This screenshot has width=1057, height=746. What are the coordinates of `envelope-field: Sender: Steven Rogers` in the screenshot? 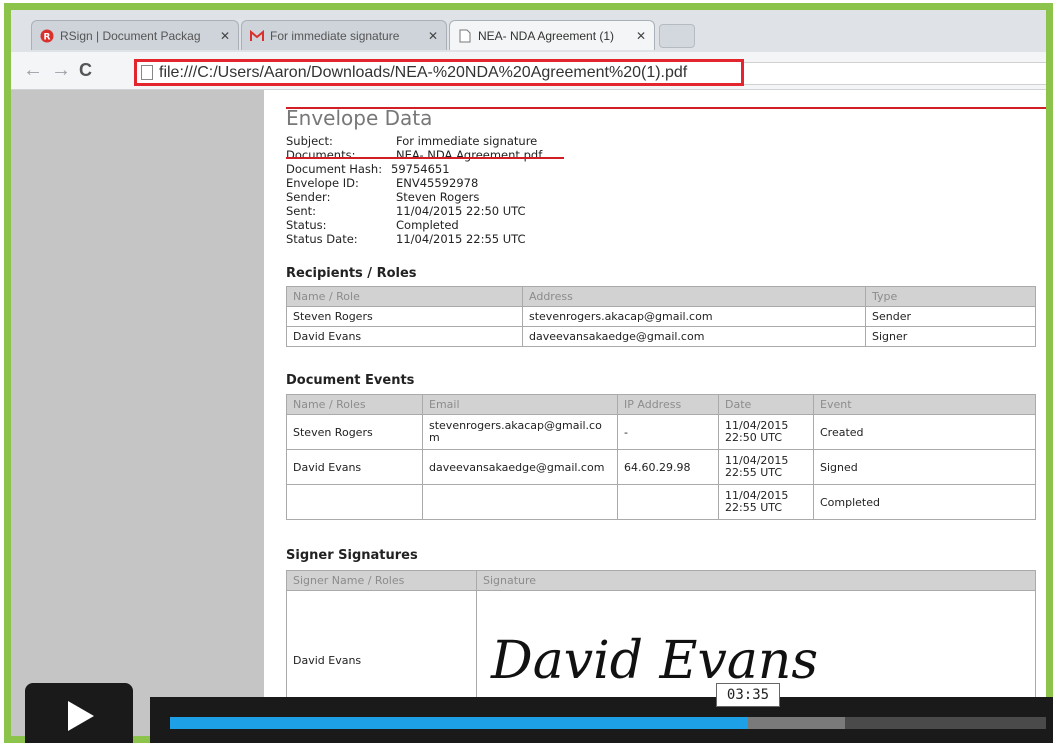 It's located at (383, 197).